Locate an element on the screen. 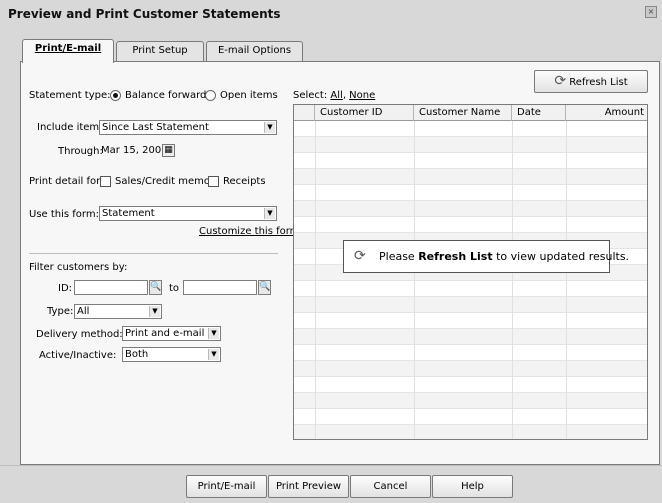 This screenshot has width=662, height=503. customer-name-header: Customer Name is located at coordinates (463, 113).